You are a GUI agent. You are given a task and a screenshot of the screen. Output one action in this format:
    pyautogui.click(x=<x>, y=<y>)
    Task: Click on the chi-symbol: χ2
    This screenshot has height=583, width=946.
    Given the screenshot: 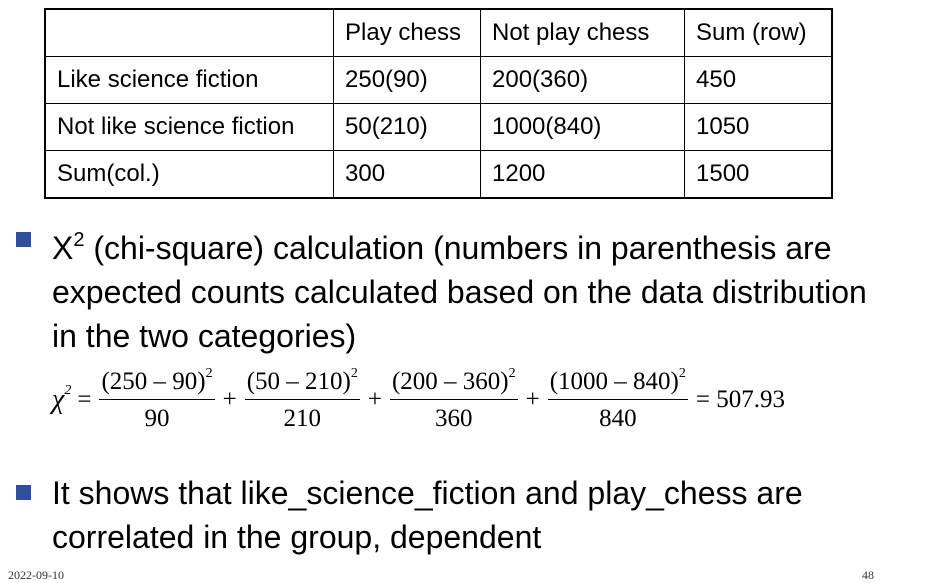 What is the action you would take?
    pyautogui.click(x=62, y=399)
    